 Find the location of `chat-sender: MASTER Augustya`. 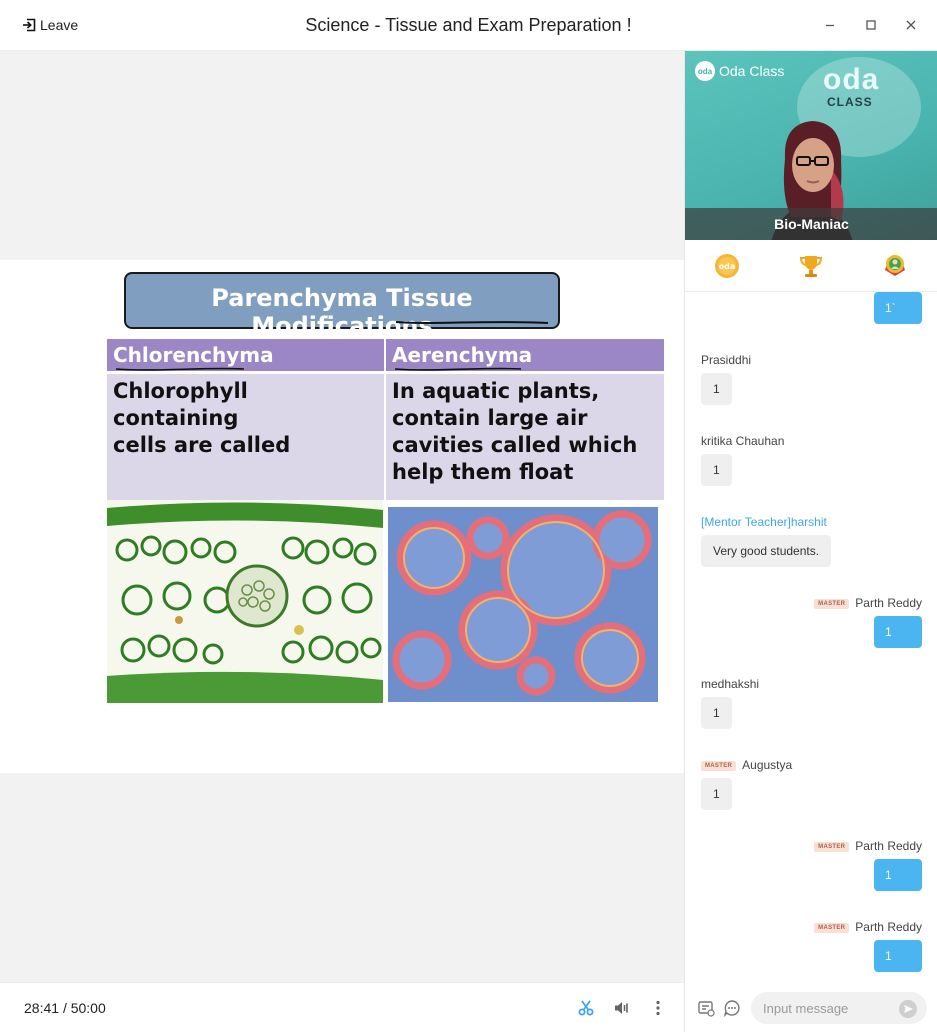

chat-sender: MASTER Augustya is located at coordinates (746, 765).